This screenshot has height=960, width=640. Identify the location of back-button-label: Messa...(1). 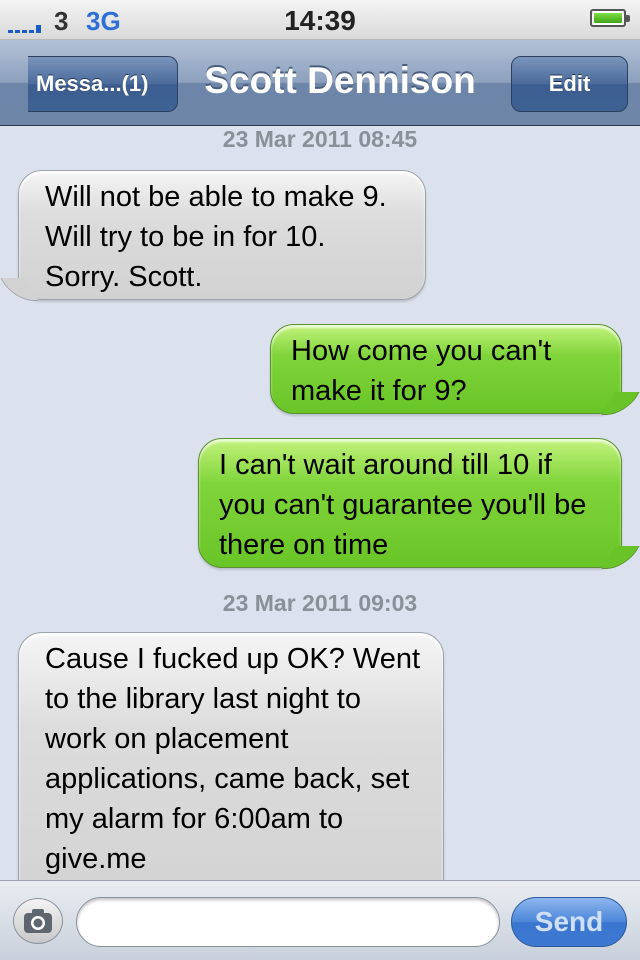
(92, 83).